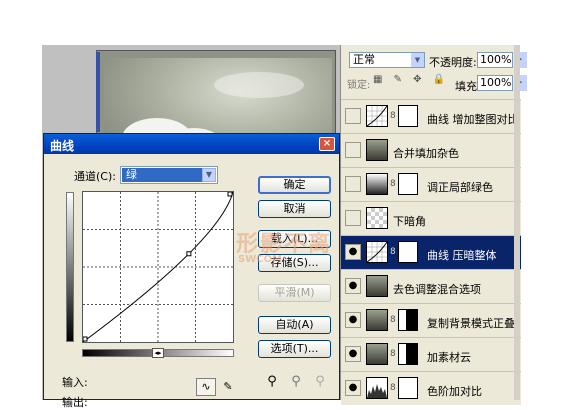  I want to click on opacity-input: 100%, so click(495, 60).